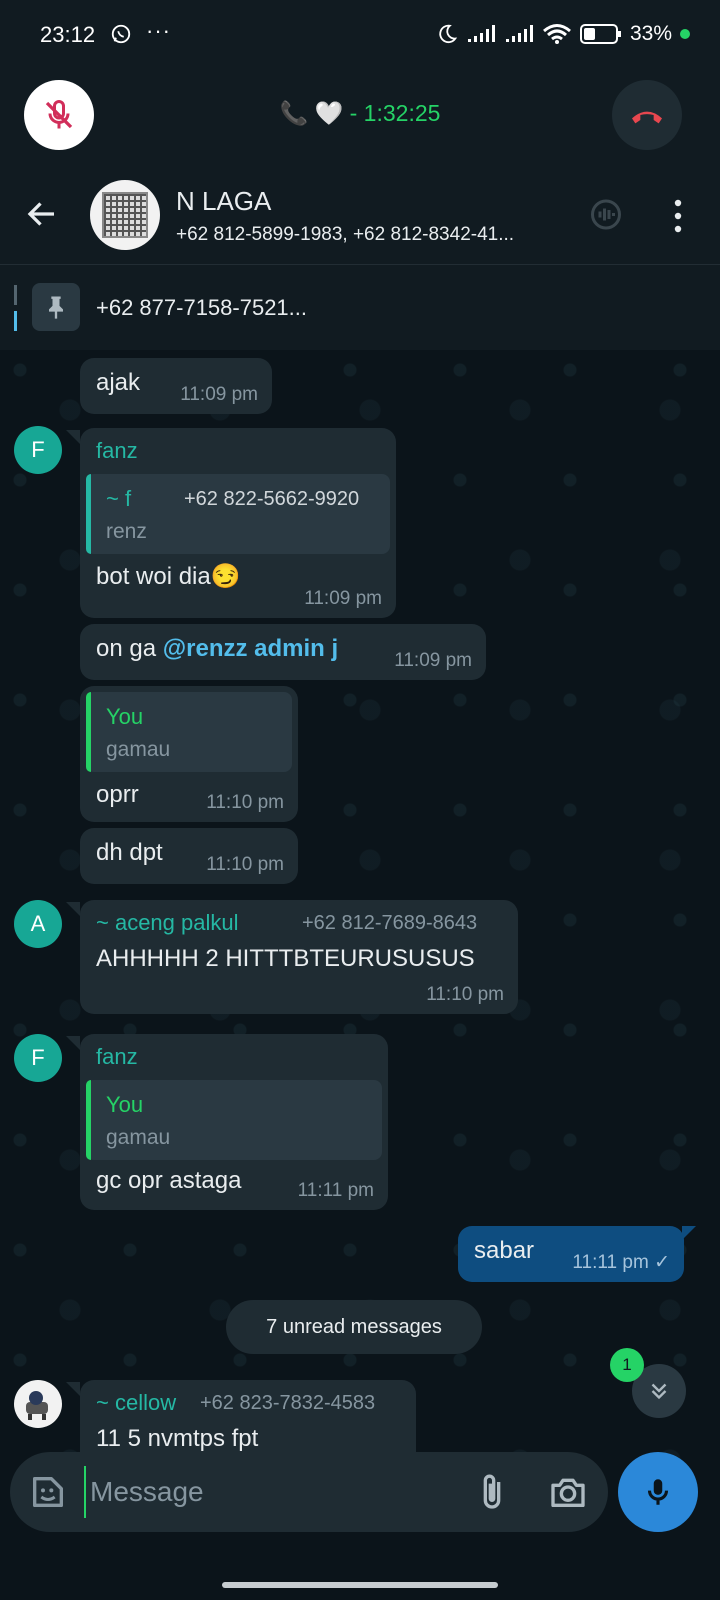 The image size is (720, 1600). What do you see at coordinates (126, 531) in the screenshot?
I see `quote-text: renz` at bounding box center [126, 531].